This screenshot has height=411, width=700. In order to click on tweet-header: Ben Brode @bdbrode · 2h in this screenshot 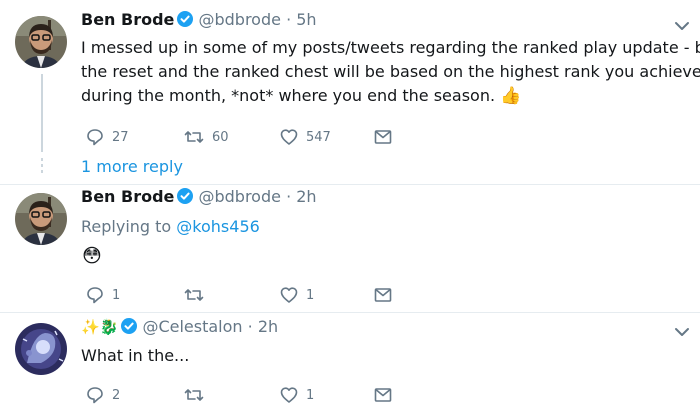, I will do `click(199, 196)`.